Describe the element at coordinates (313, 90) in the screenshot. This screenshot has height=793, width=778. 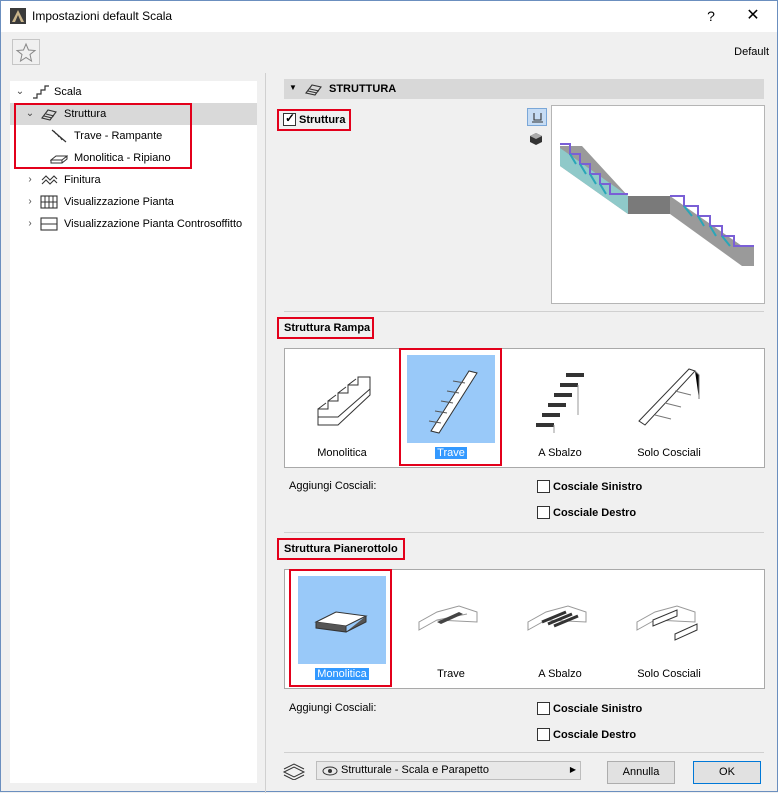
I see `structure-icon` at that location.